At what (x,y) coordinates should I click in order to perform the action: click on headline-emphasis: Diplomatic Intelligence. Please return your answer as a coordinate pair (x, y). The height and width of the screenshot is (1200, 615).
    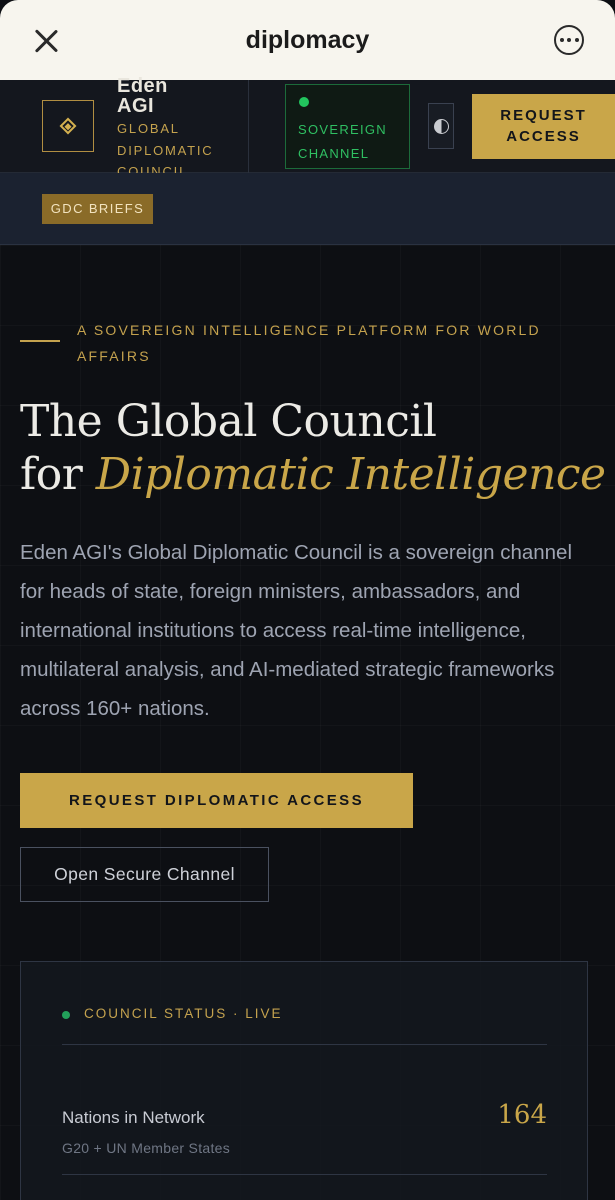
    Looking at the image, I should click on (350, 474).